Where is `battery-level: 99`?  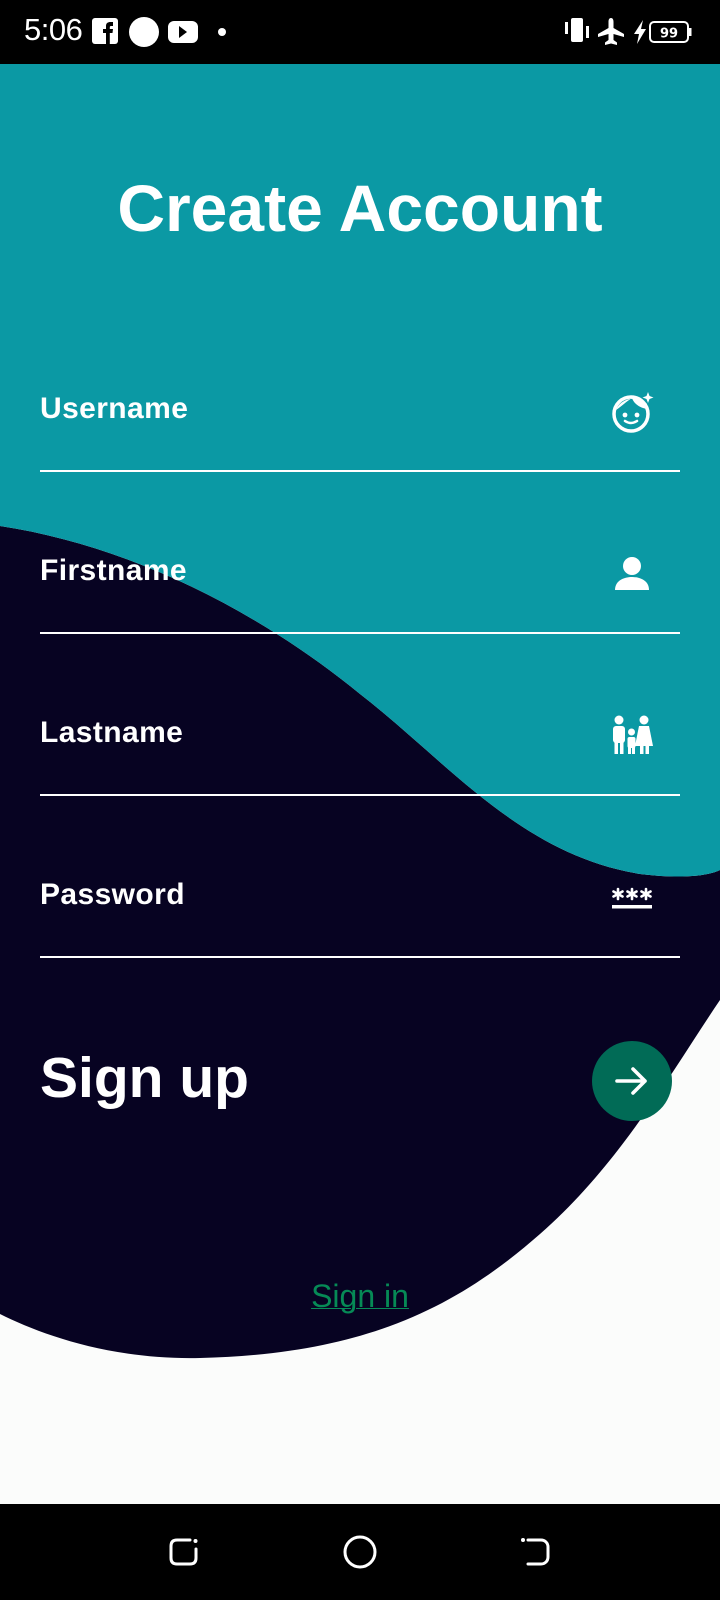
battery-level: 99 is located at coordinates (669, 34).